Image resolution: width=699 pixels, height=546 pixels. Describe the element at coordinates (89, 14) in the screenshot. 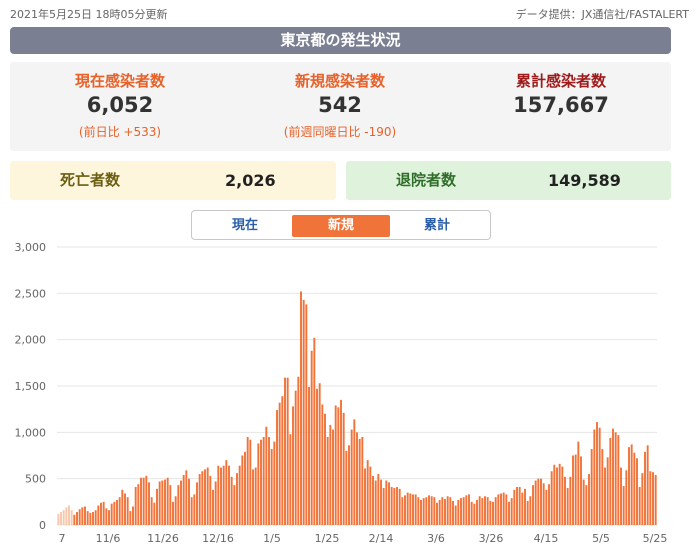

I see `update-timestamp: 2021年5月25日 18時05分更新` at that location.